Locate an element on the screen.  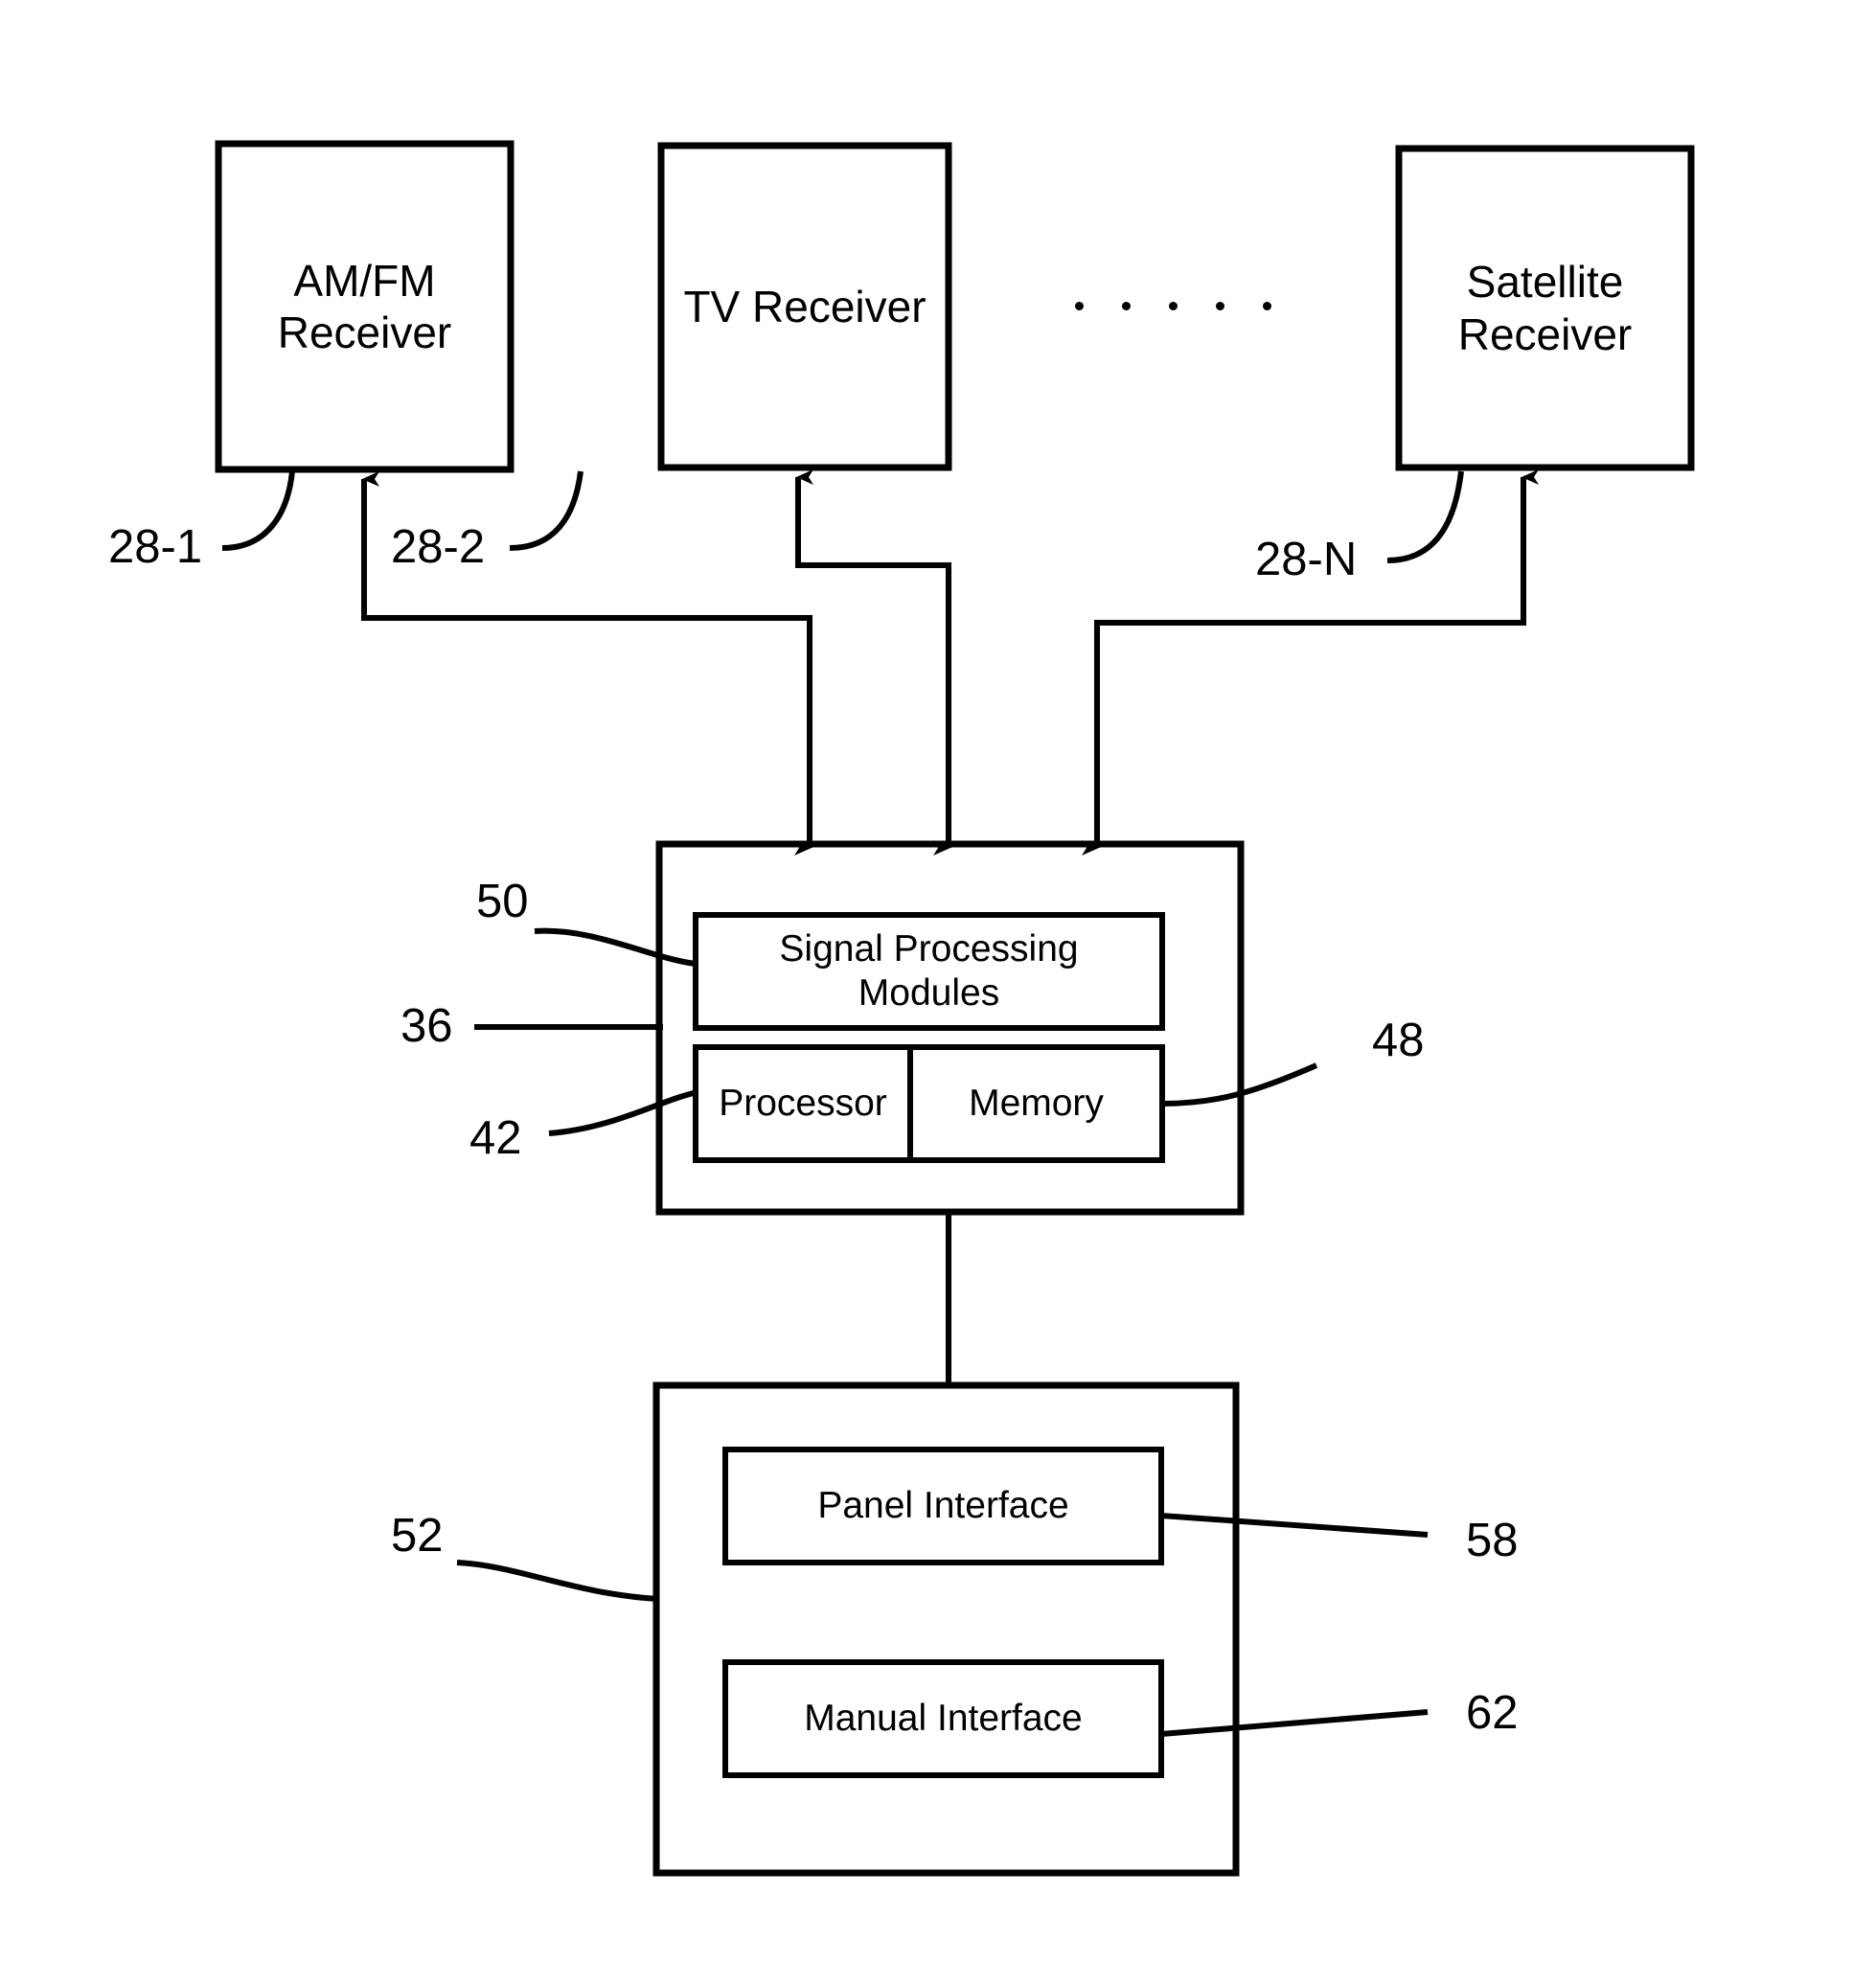
reference-numeral-48: 48 is located at coordinates (1398, 1040).